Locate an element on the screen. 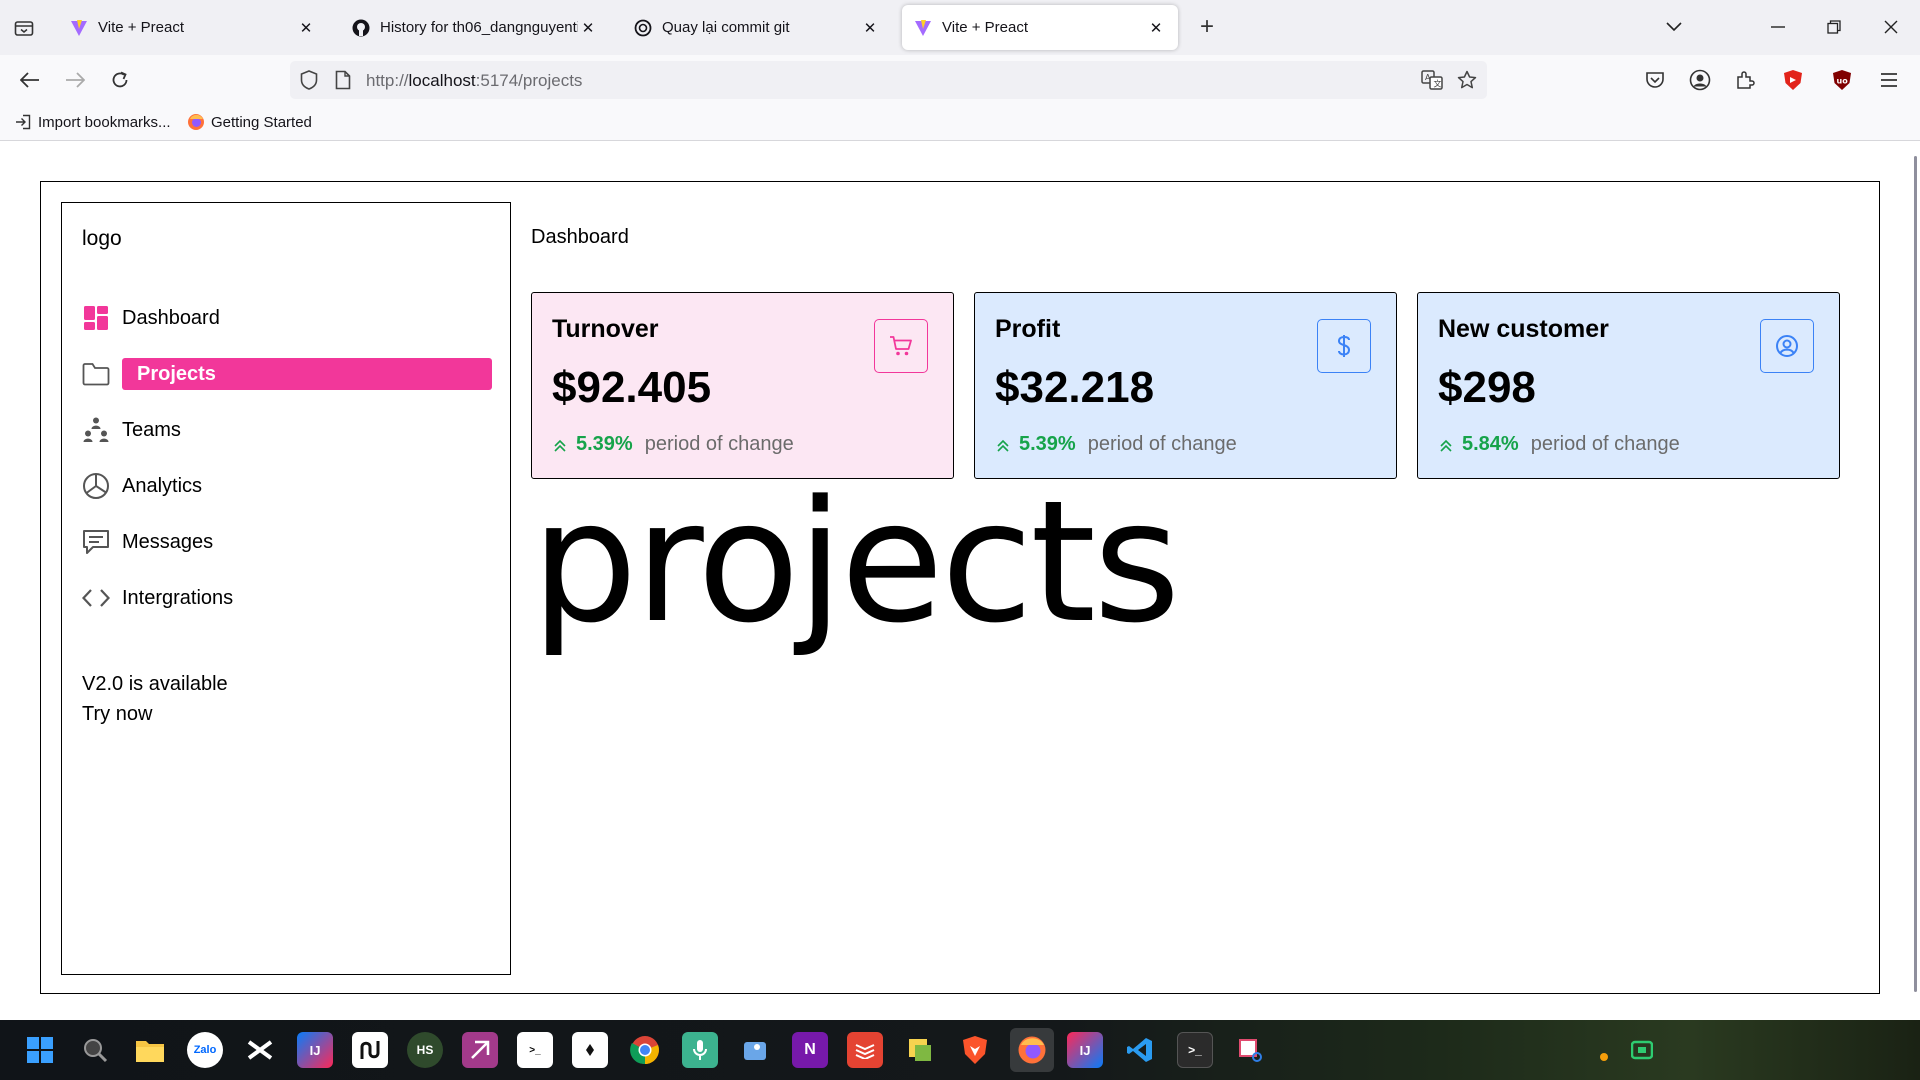  zalo-icon: Zalo is located at coordinates (205, 1050).